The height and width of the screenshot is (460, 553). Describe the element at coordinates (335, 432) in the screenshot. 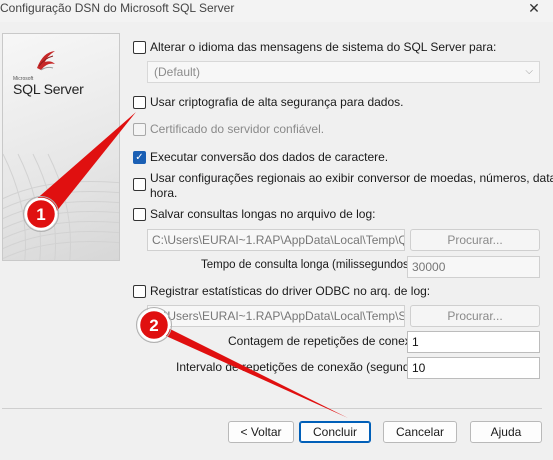

I see `finish-button: Concluir` at that location.